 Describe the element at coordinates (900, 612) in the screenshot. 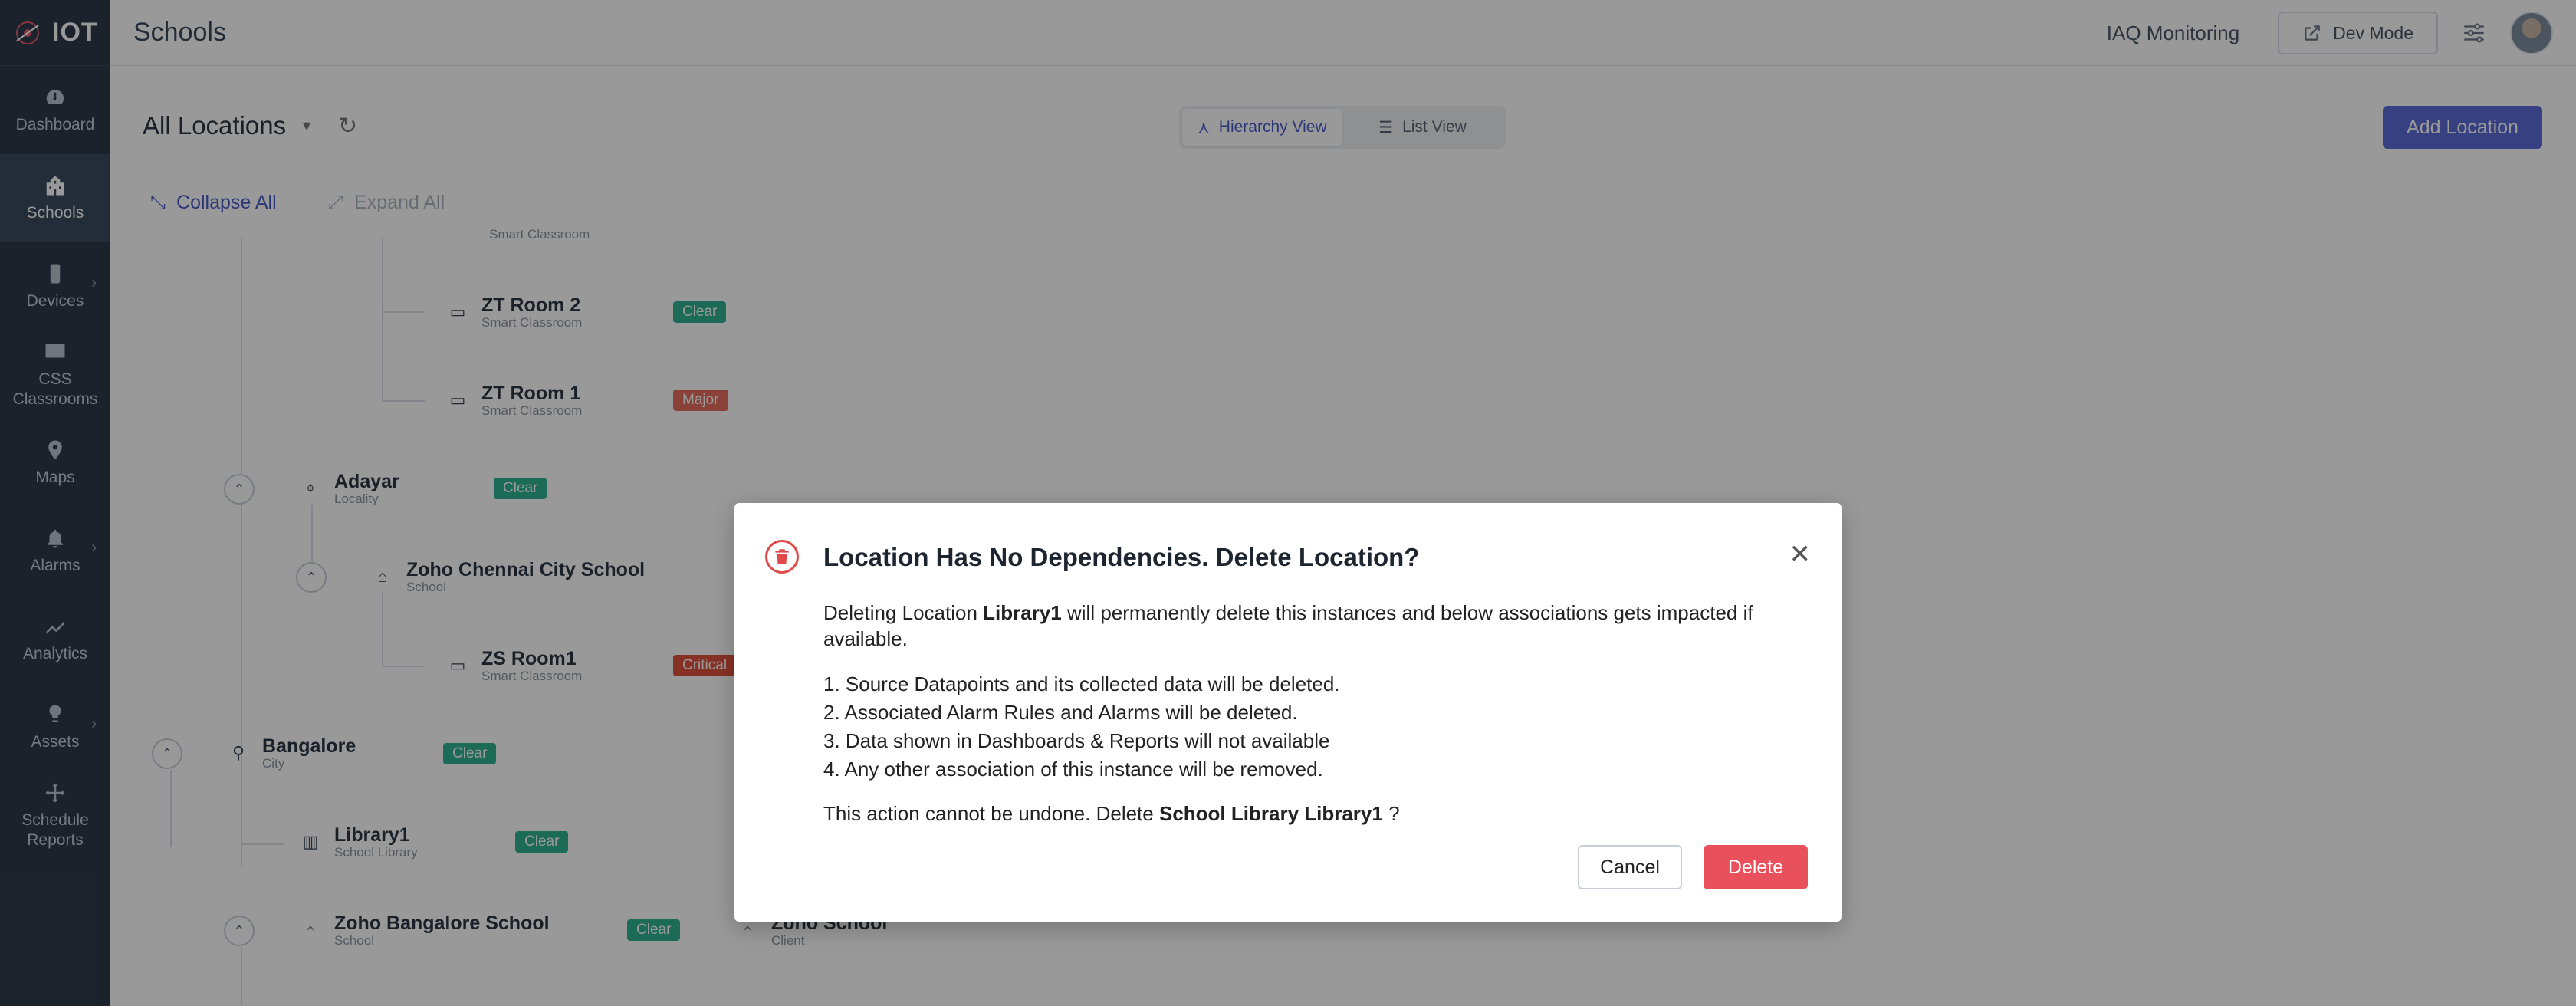

I see `intro-prefix: Deleting Location` at that location.